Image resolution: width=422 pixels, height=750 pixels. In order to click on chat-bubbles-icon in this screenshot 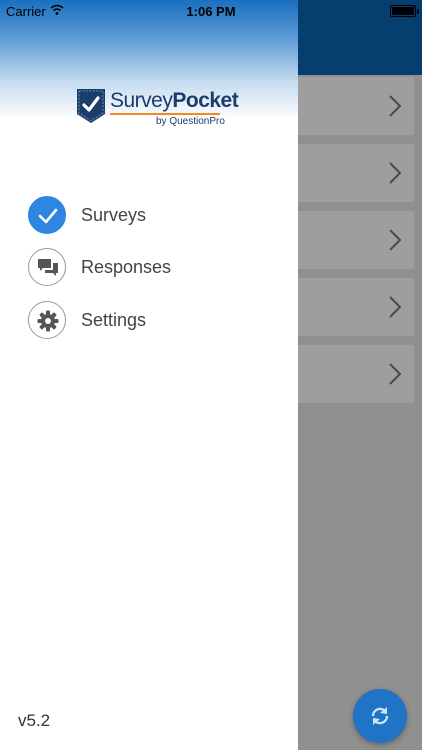, I will do `click(48, 267)`.